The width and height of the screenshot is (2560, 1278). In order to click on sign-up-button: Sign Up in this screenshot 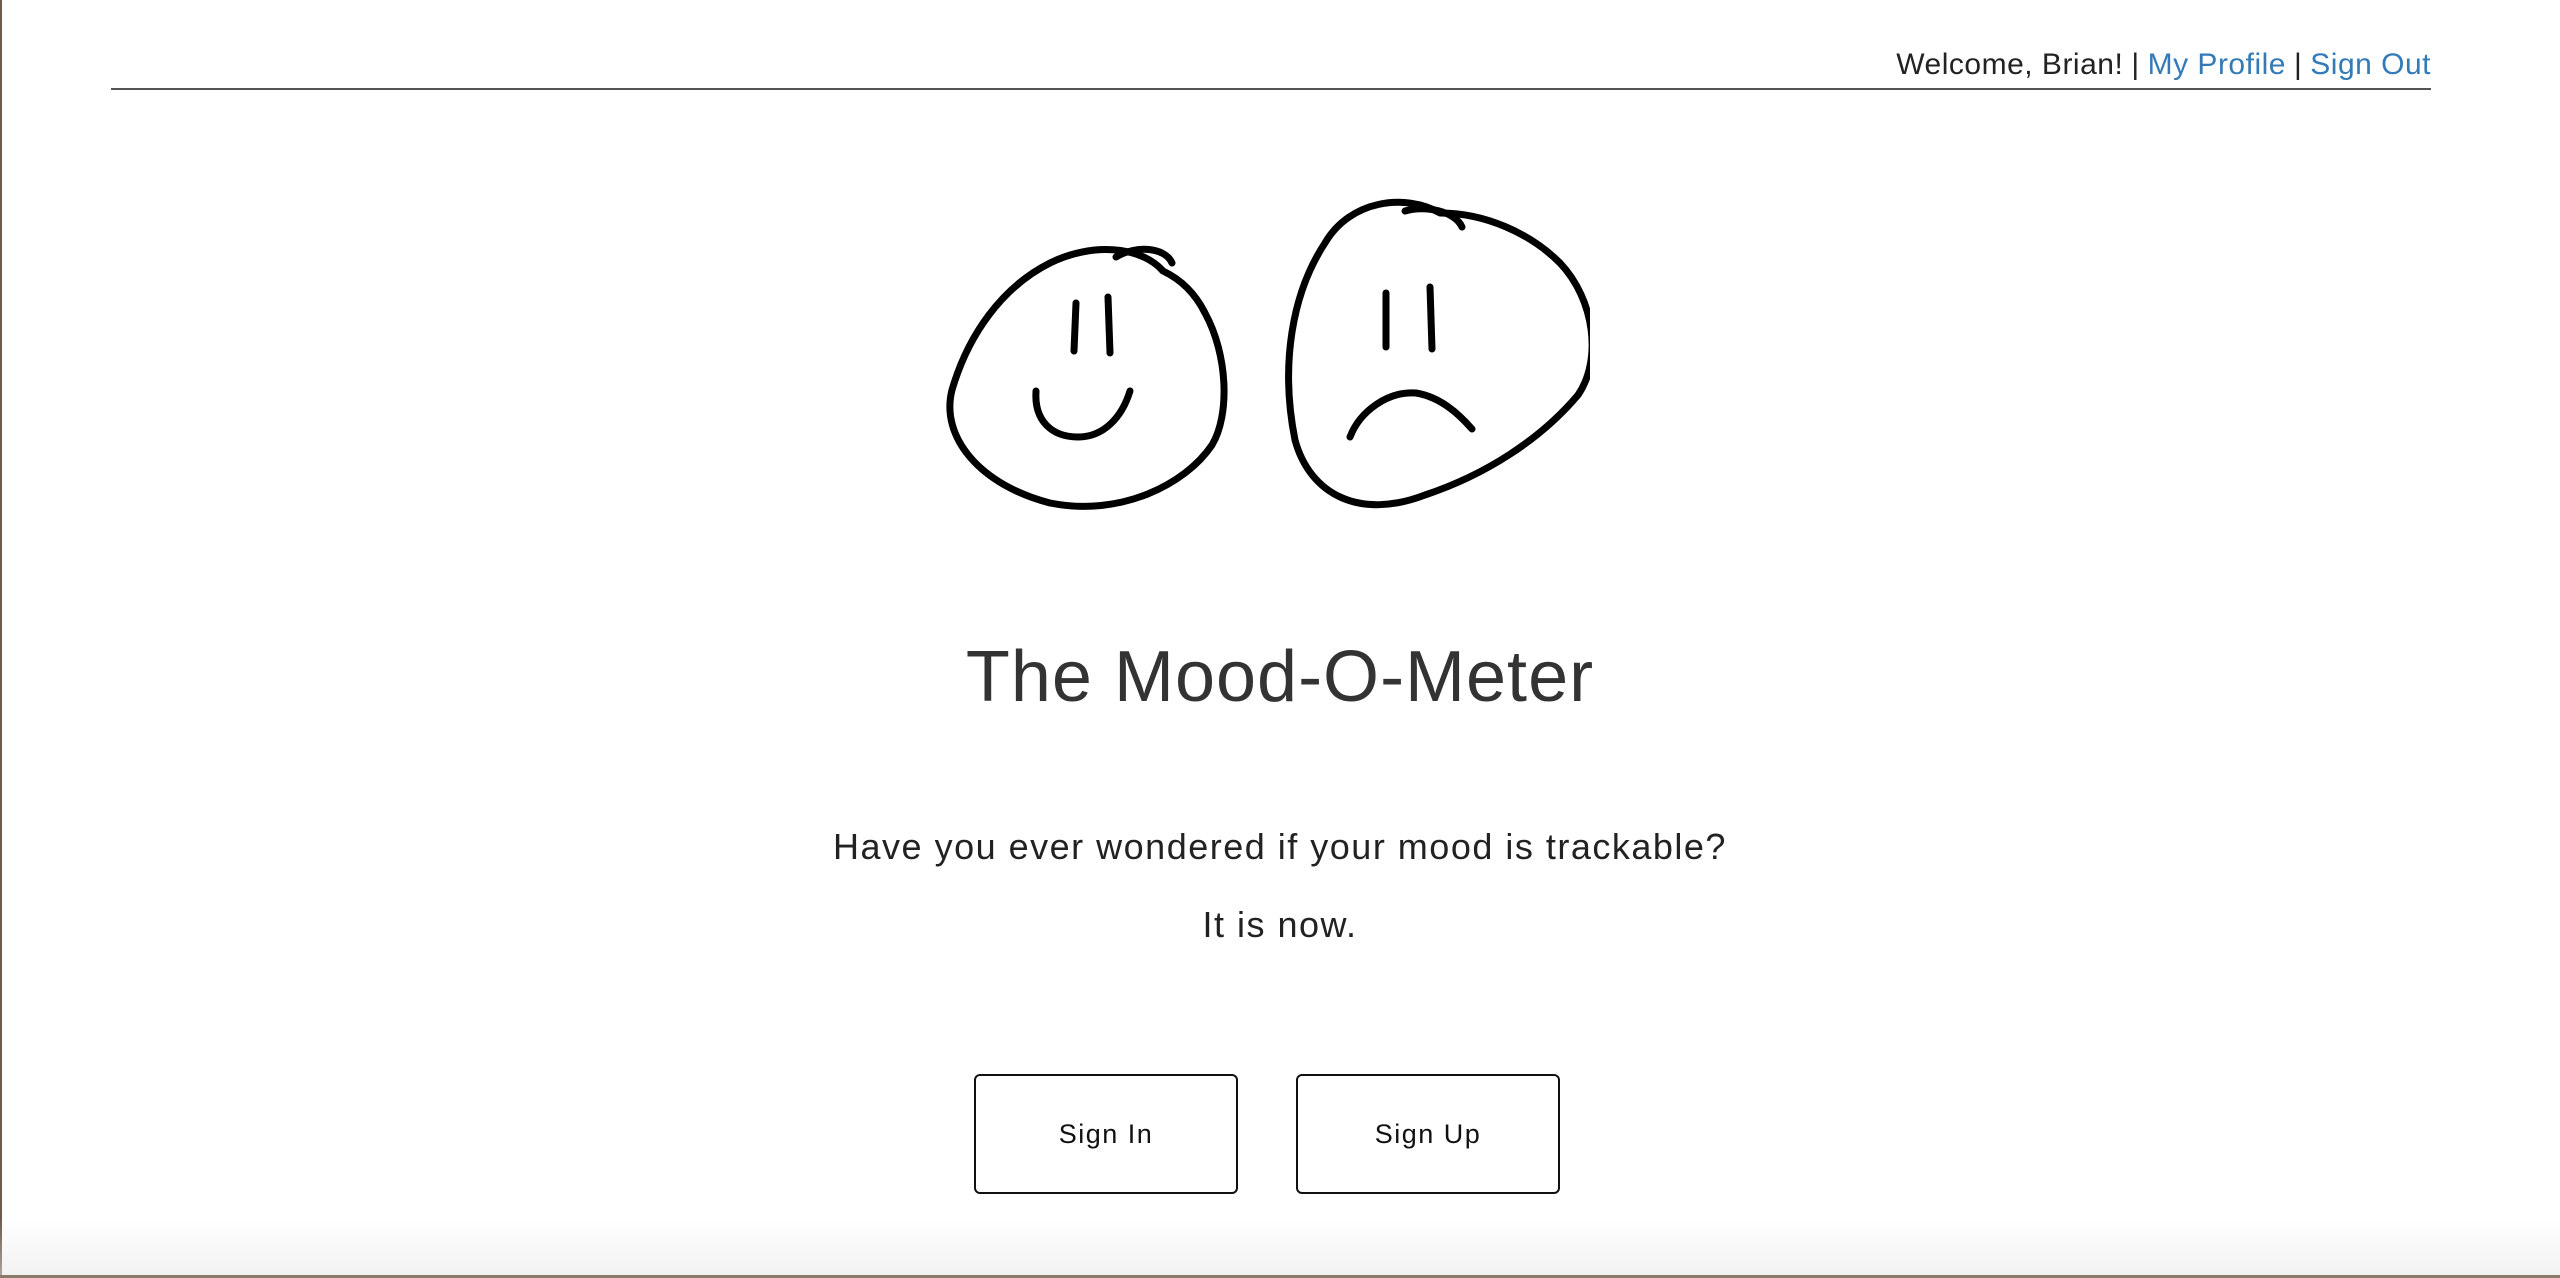, I will do `click(1428, 1134)`.